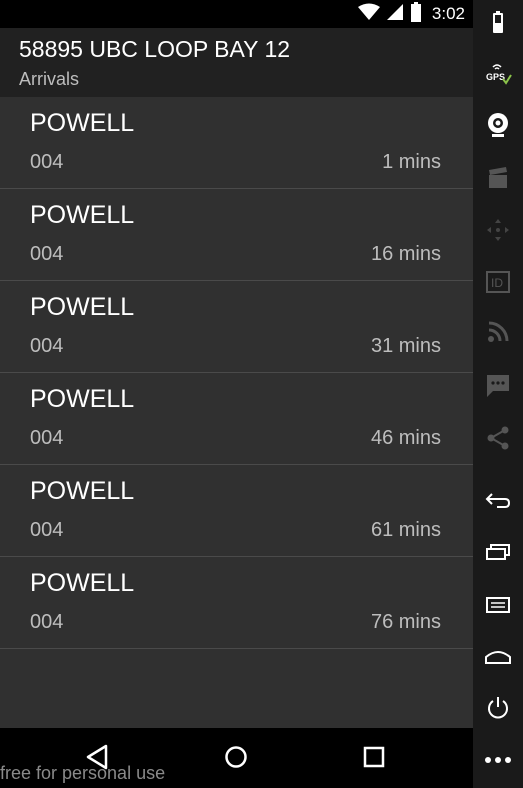 This screenshot has height=788, width=523. I want to click on power-icon, so click(498, 708).